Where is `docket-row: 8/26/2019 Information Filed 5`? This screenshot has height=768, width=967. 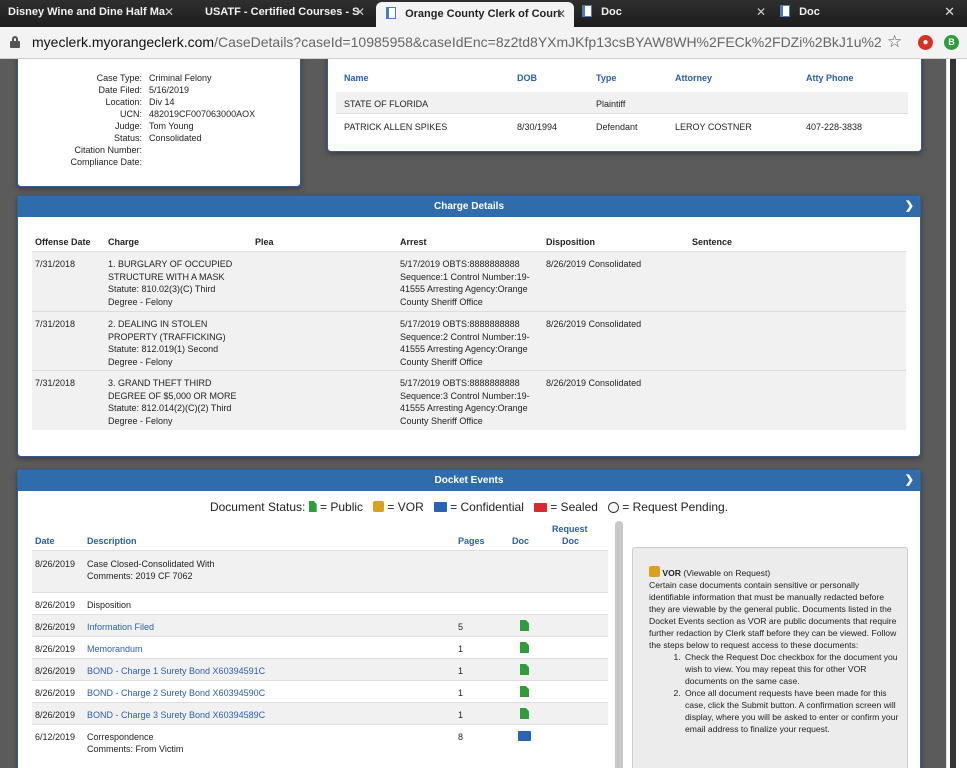
docket-row: 8/26/2019 Information Filed 5 is located at coordinates (320, 625).